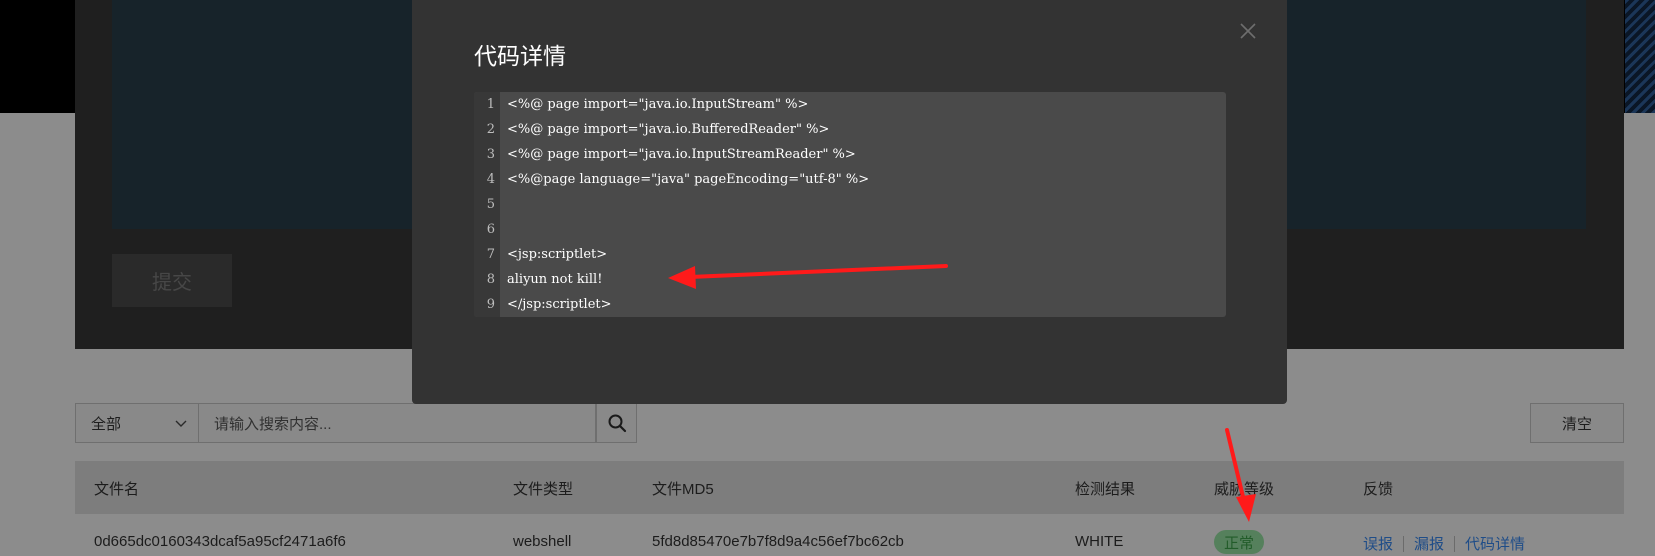 The image size is (1655, 556). I want to click on search-icon, so click(617, 423).